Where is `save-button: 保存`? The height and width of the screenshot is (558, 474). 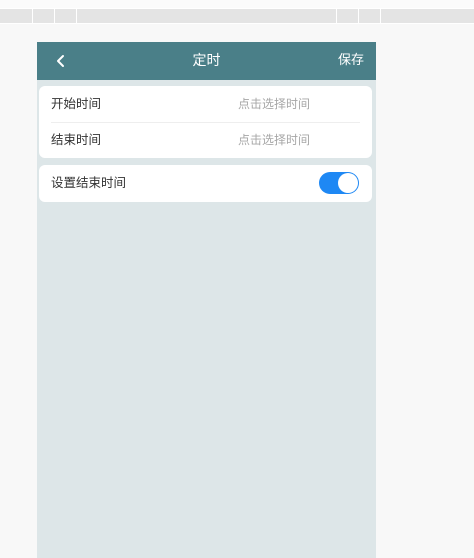 save-button: 保存 is located at coordinates (351, 61).